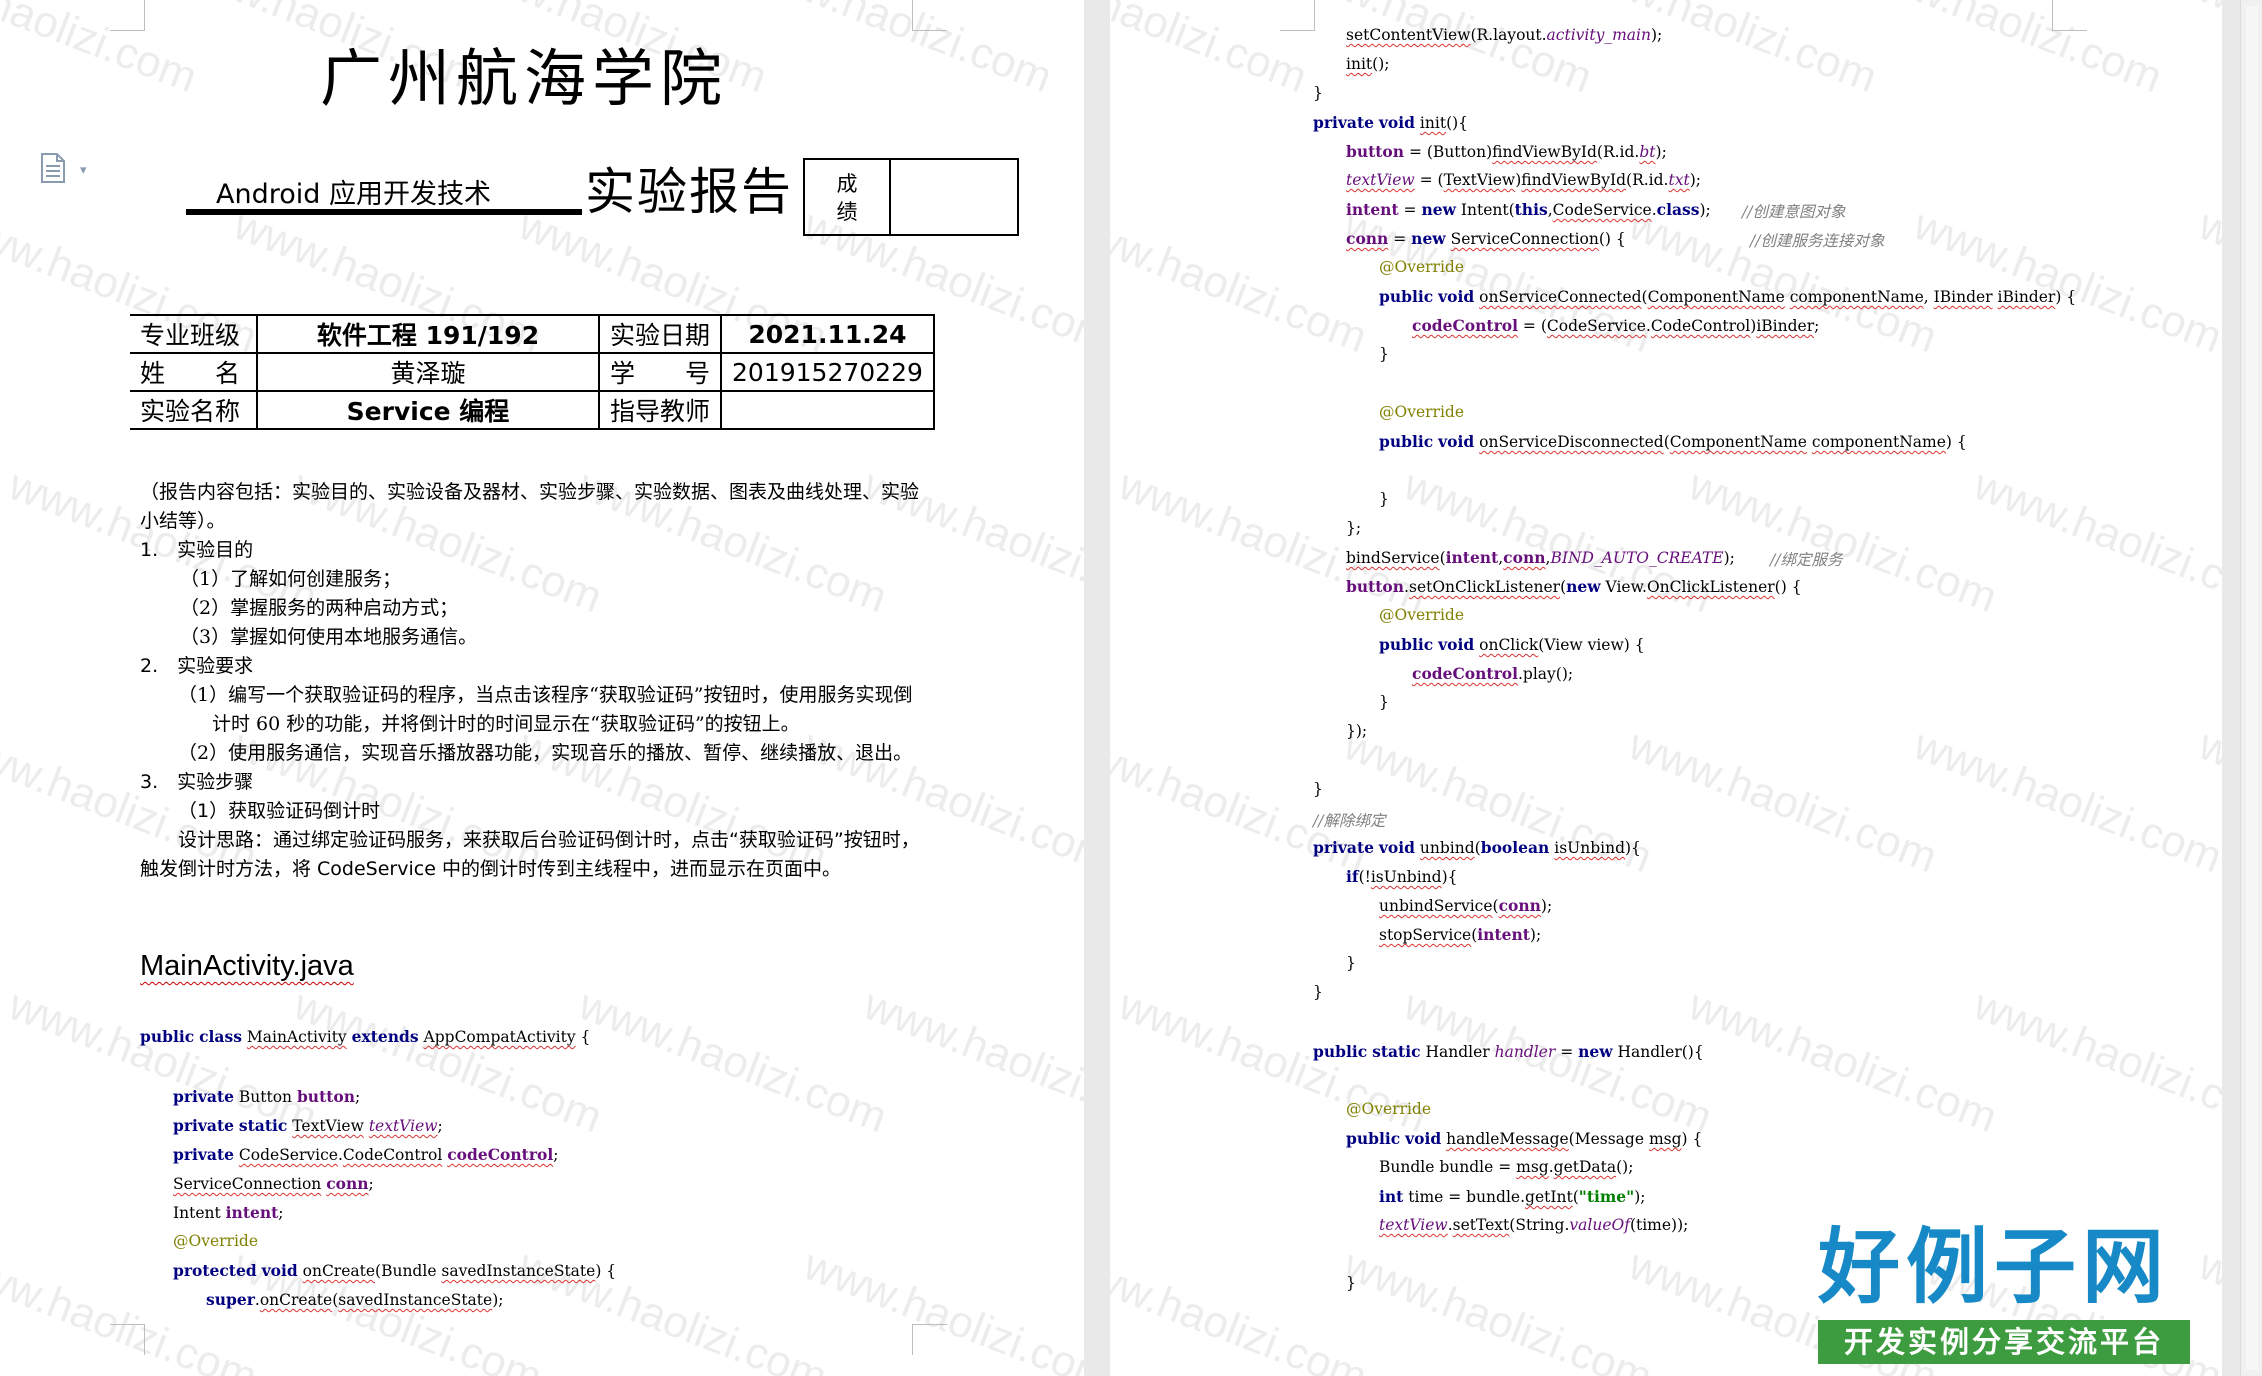  I want to click on course-underline, so click(384, 212).